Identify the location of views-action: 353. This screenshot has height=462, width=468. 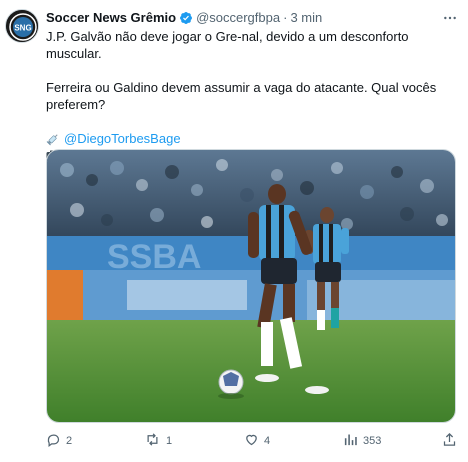
(362, 441).